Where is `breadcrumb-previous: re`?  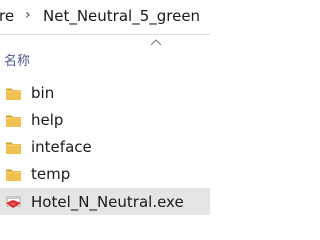 breadcrumb-previous: re is located at coordinates (7, 16).